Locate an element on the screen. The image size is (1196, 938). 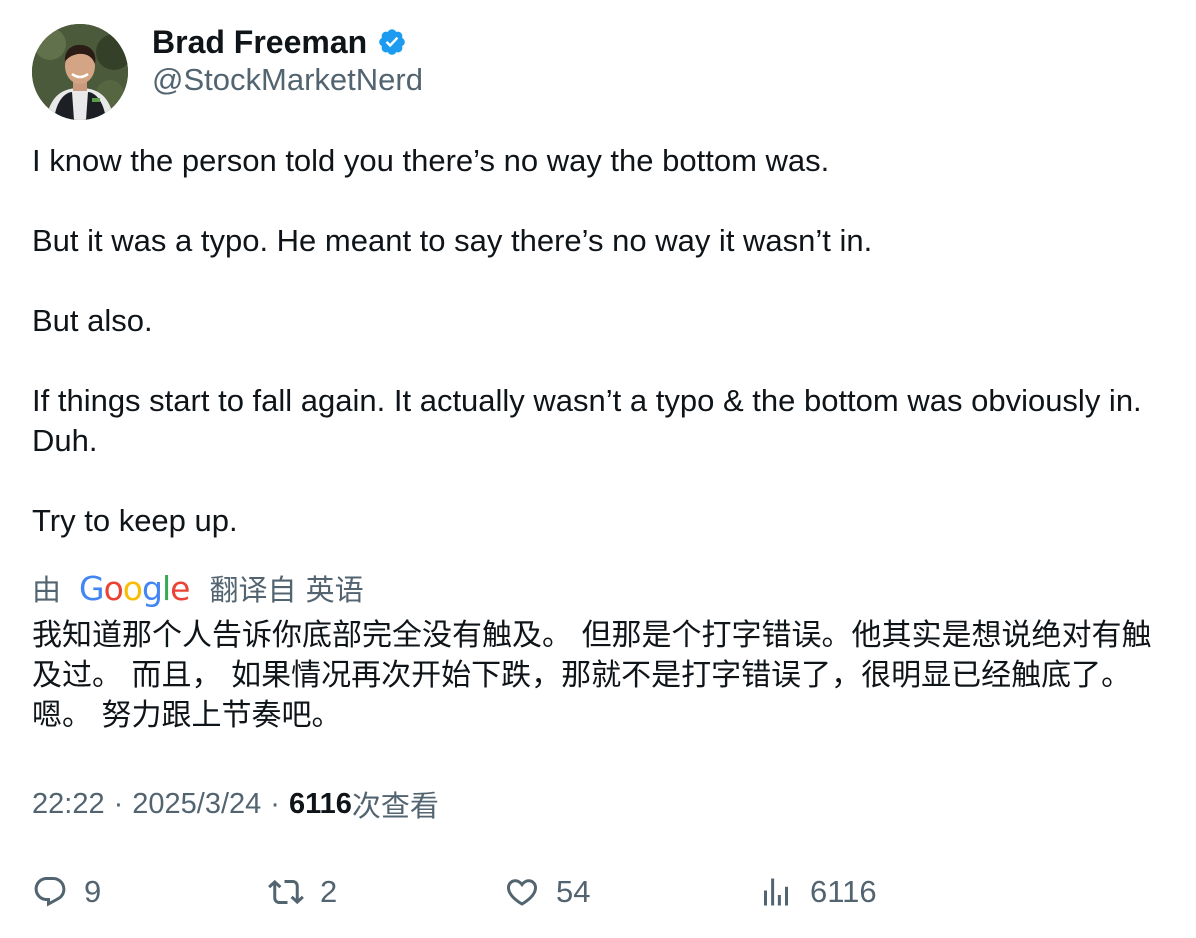
like-count: 54 is located at coordinates (573, 891).